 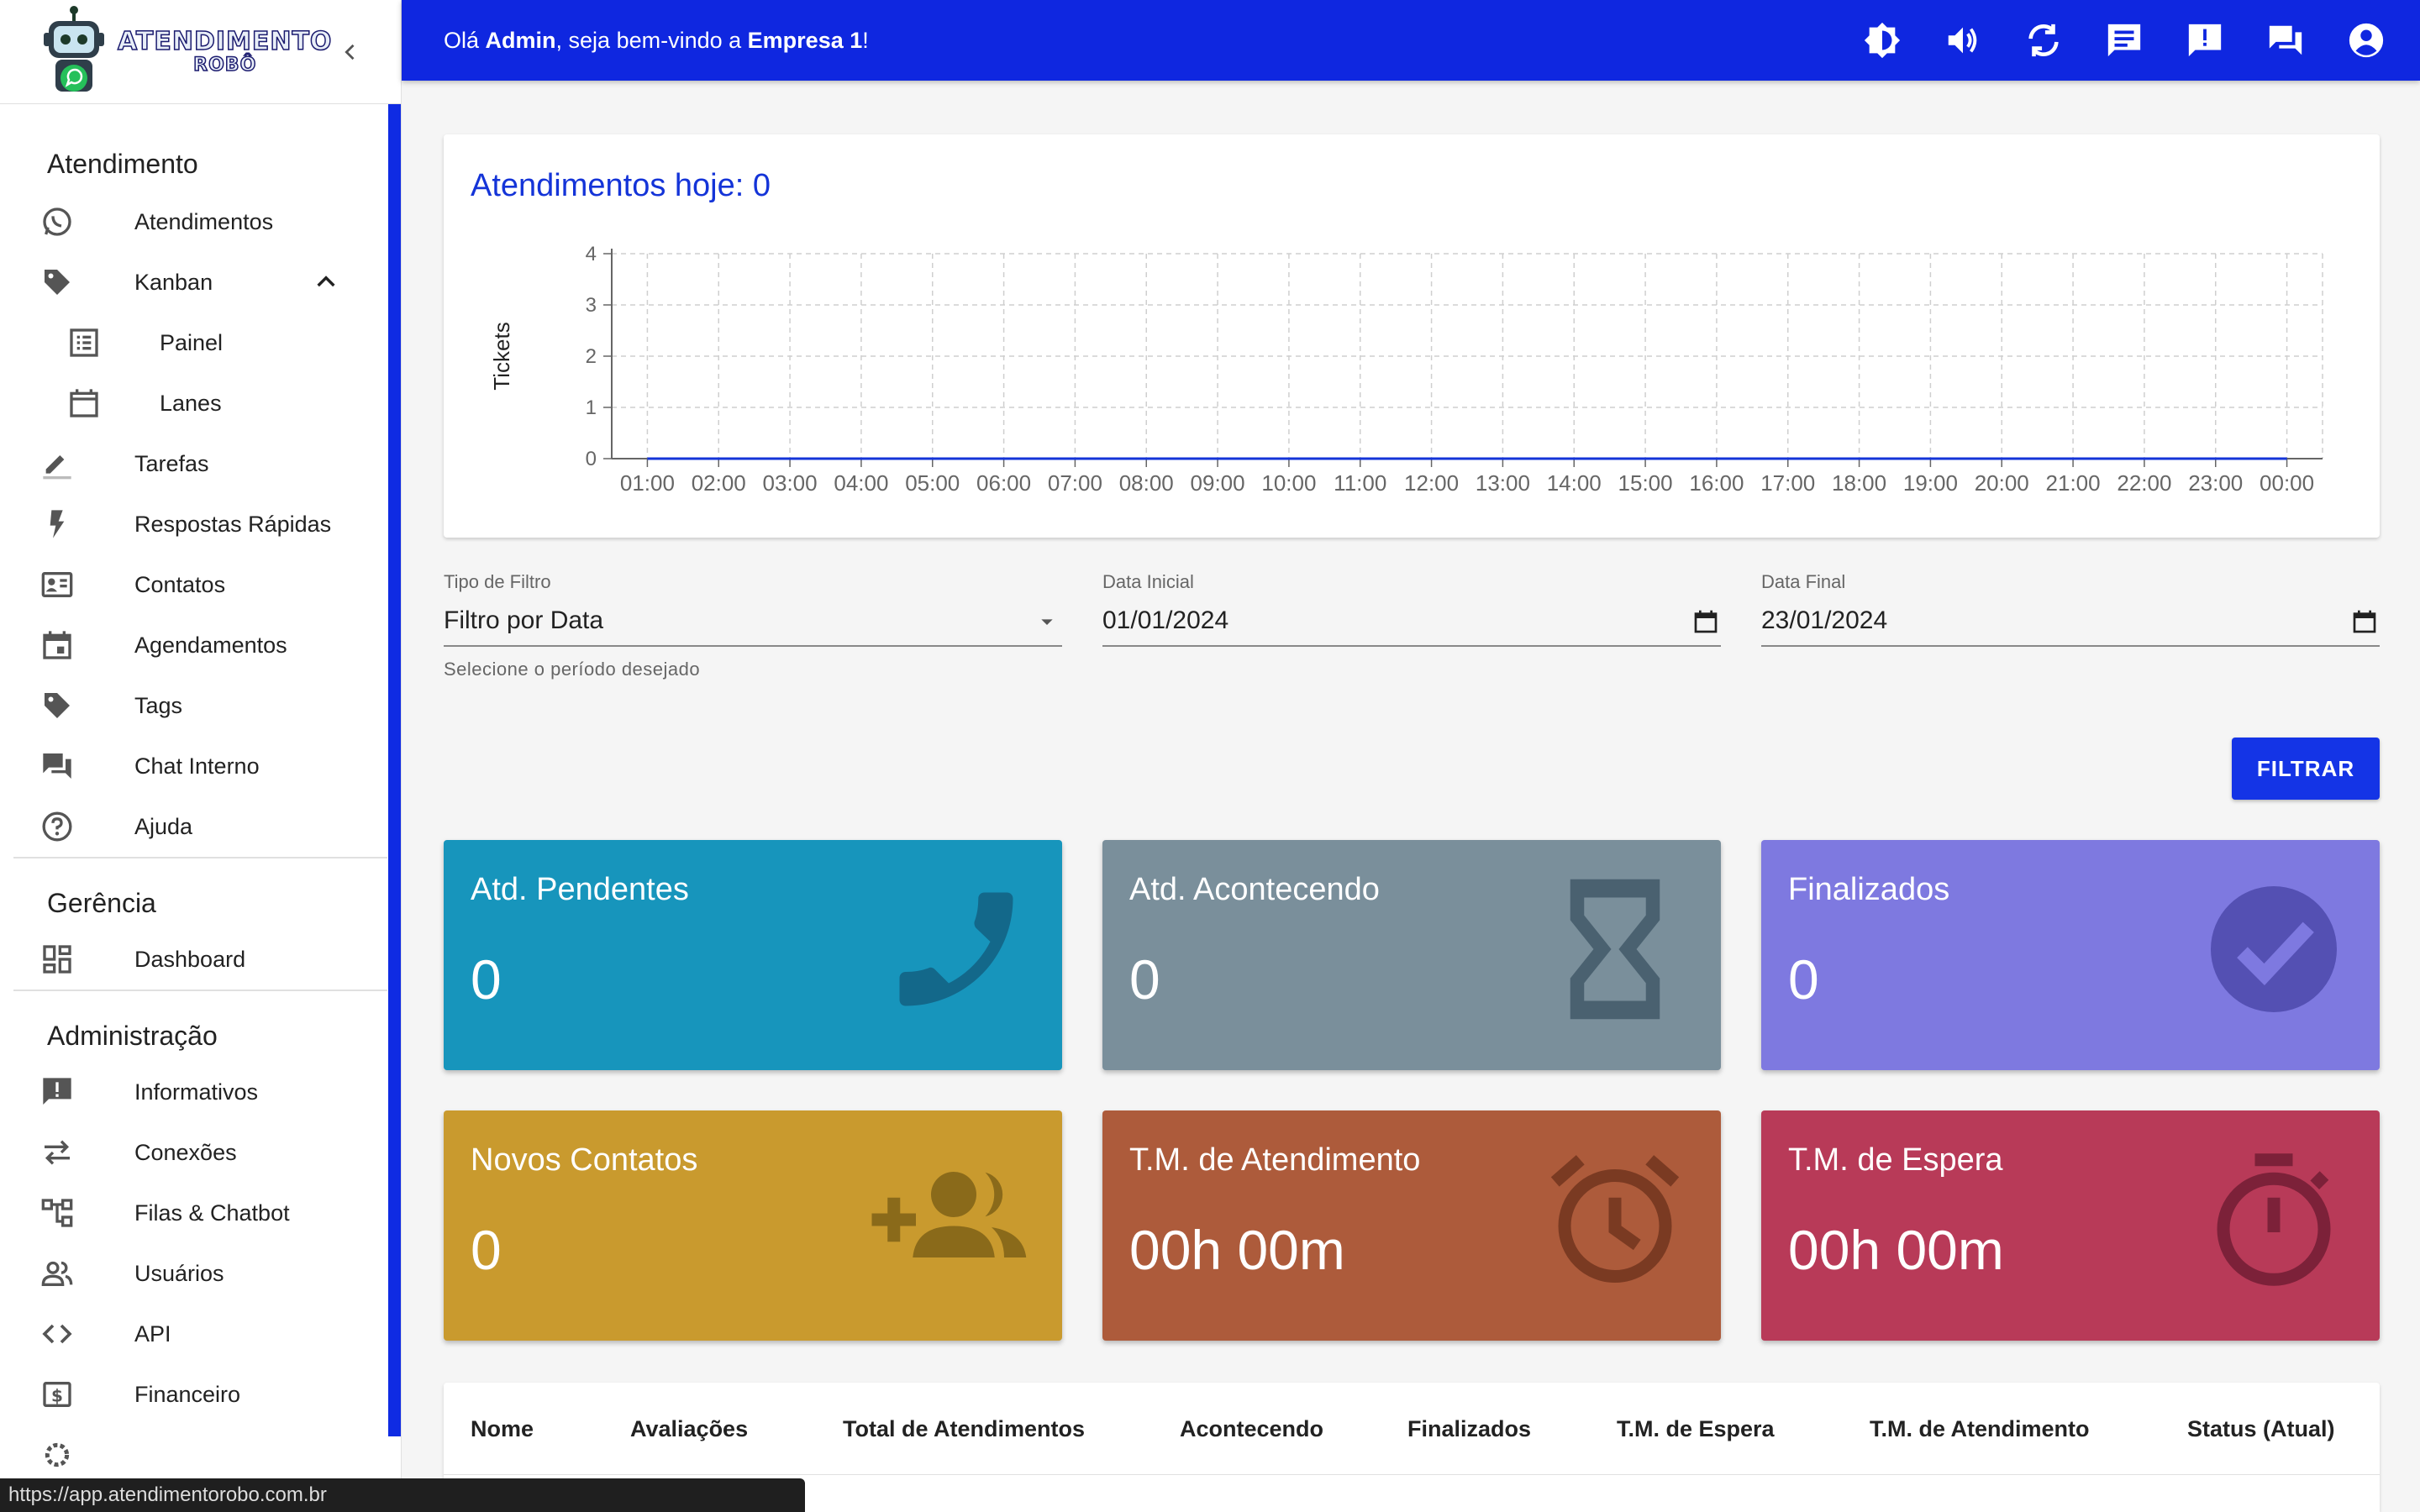 What do you see at coordinates (57, 826) in the screenshot?
I see `help-icon` at bounding box center [57, 826].